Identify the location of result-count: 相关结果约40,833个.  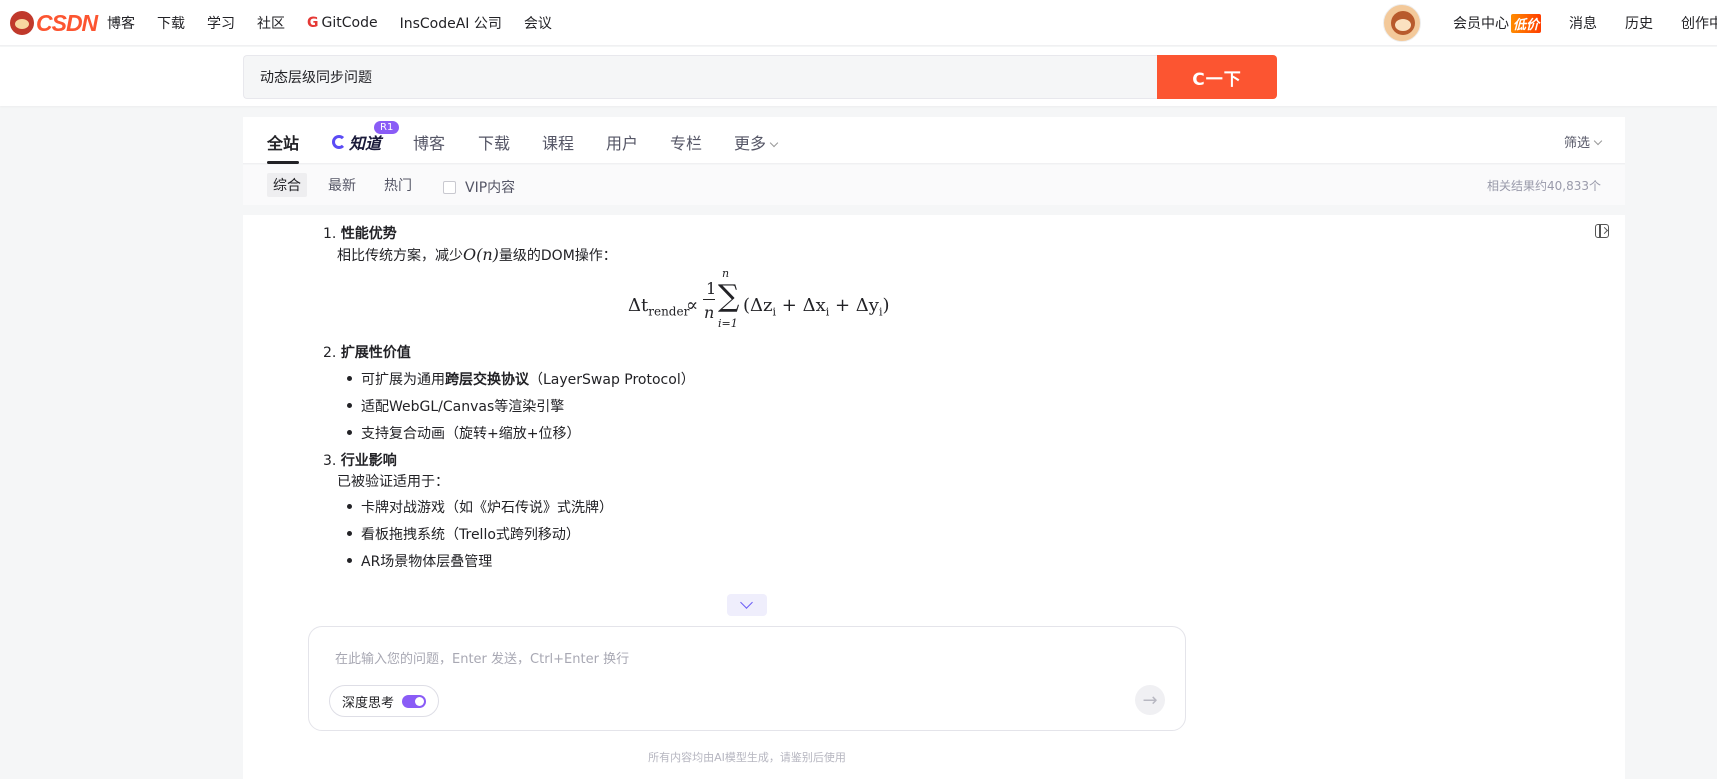
(1544, 186).